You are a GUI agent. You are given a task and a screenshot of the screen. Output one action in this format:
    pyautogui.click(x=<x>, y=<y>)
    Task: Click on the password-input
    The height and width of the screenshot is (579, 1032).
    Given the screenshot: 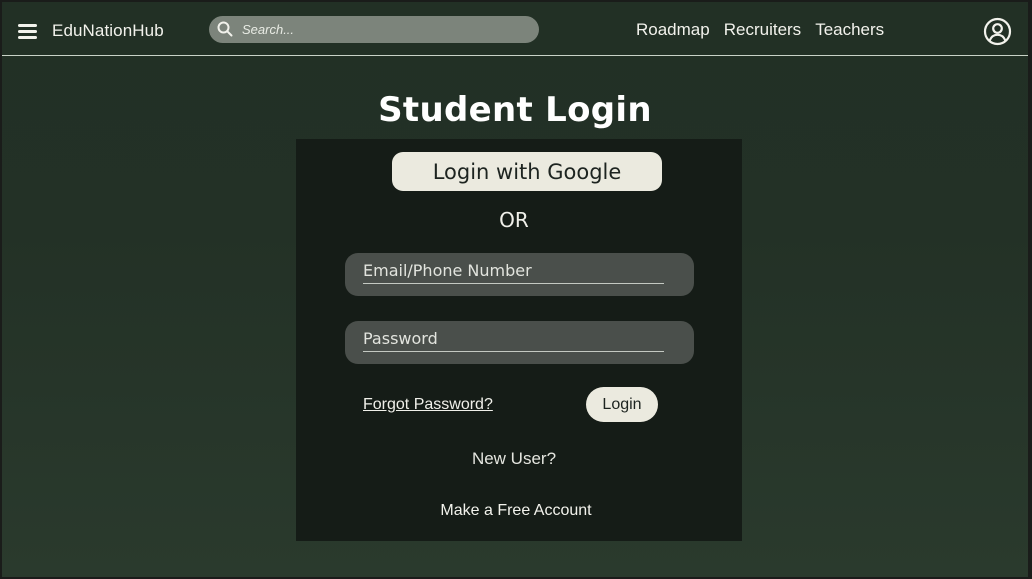 What is the action you would take?
    pyautogui.click(x=513, y=338)
    